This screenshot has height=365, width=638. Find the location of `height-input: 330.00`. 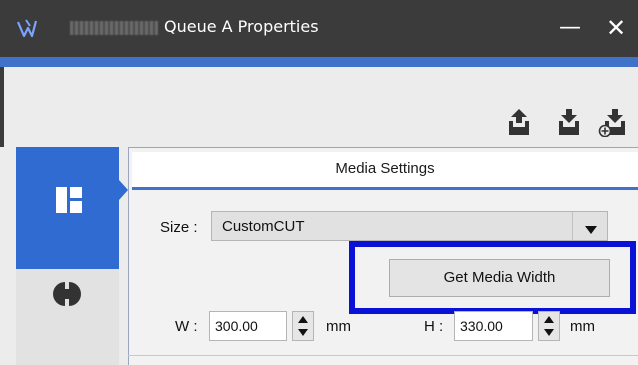

height-input: 330.00 is located at coordinates (493, 326).